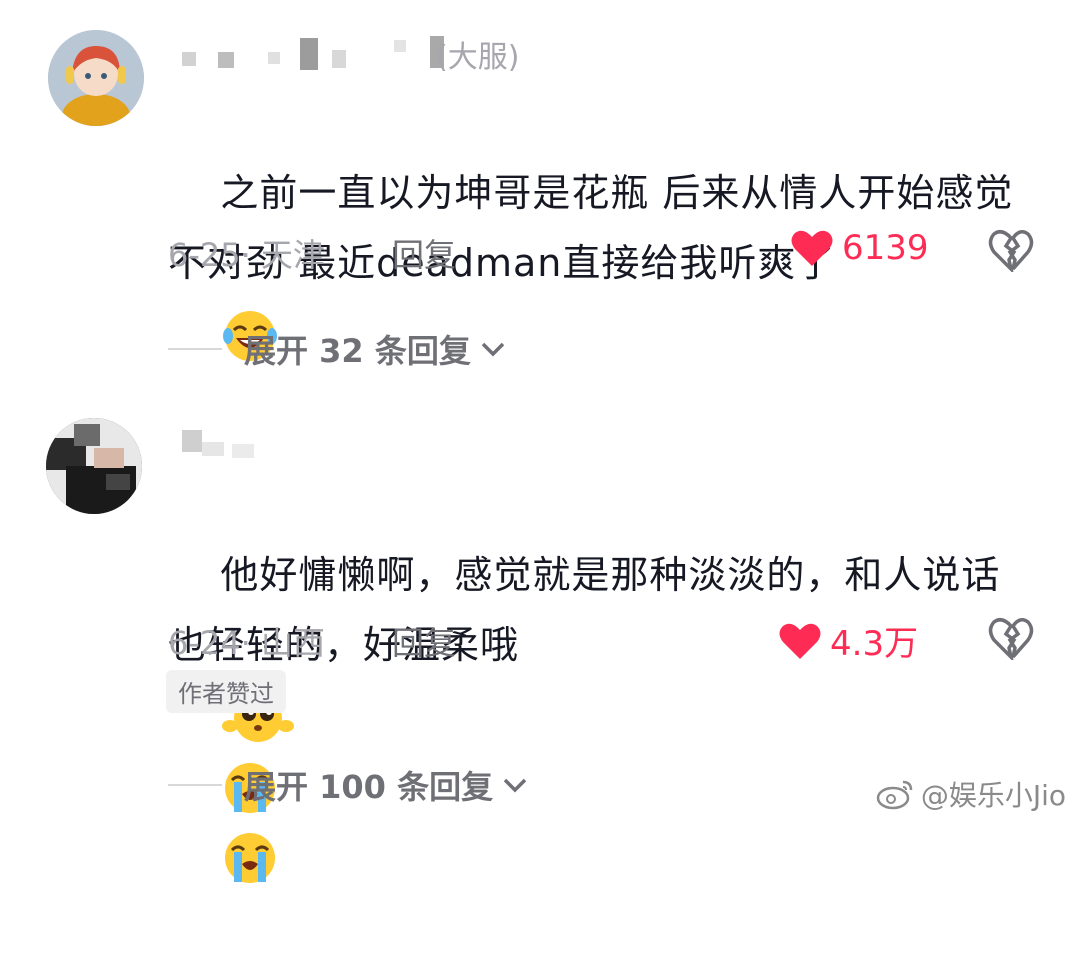 The image size is (1080, 960). I want to click on chevron-down-icon, so click(515, 785).